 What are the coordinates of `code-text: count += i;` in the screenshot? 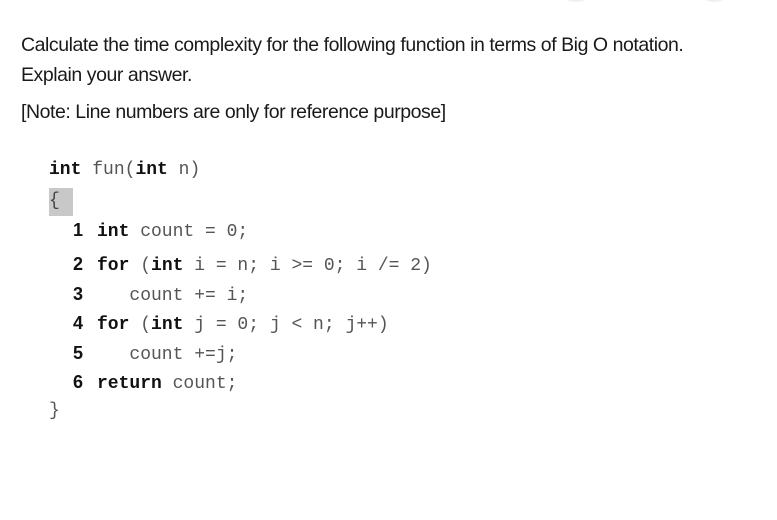 It's located at (173, 296).